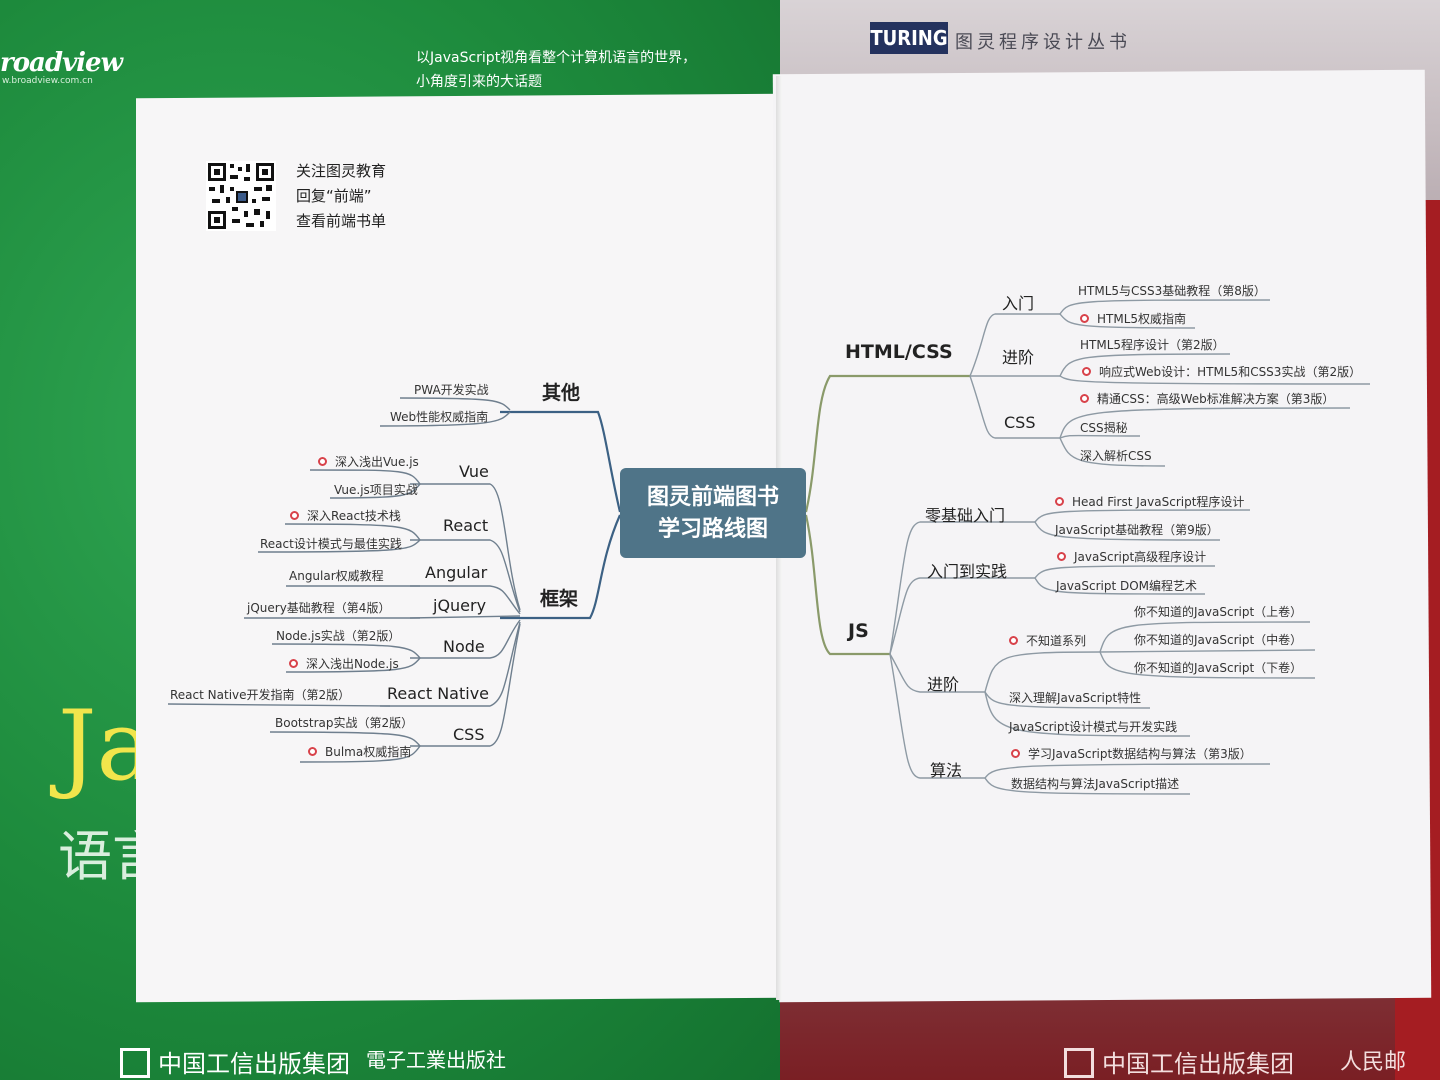  I want to click on htmlcss-group-css: CSS, so click(1020, 422).